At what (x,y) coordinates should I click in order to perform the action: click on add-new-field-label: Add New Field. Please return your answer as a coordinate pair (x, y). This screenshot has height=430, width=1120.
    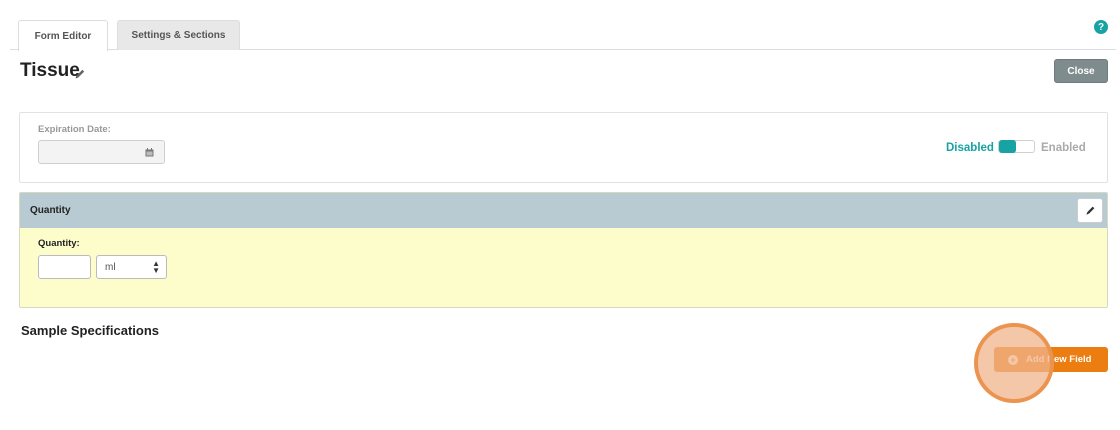
    Looking at the image, I should click on (1059, 359).